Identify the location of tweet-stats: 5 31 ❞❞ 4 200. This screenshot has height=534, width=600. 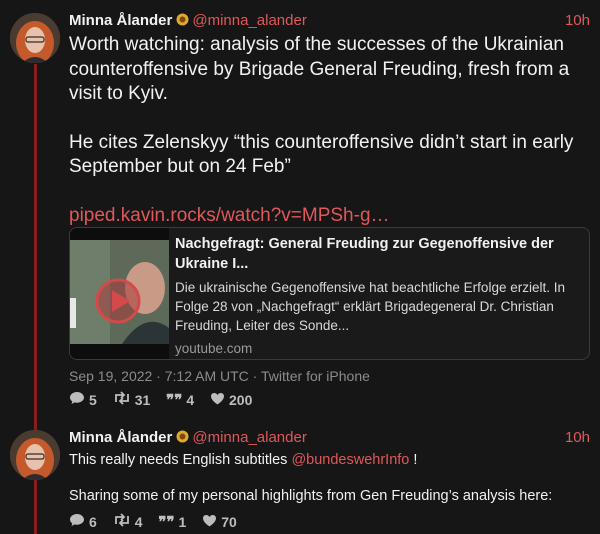
(166, 400).